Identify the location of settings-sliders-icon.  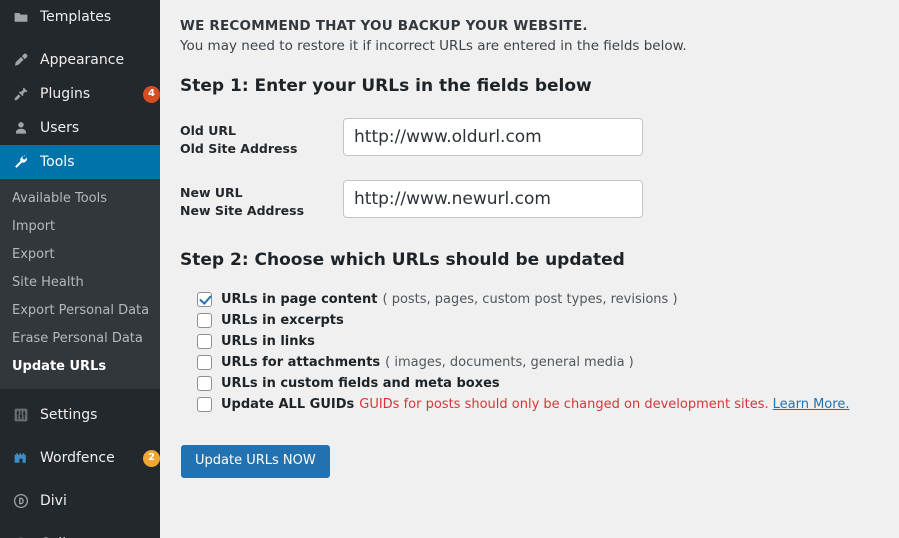
(21, 415).